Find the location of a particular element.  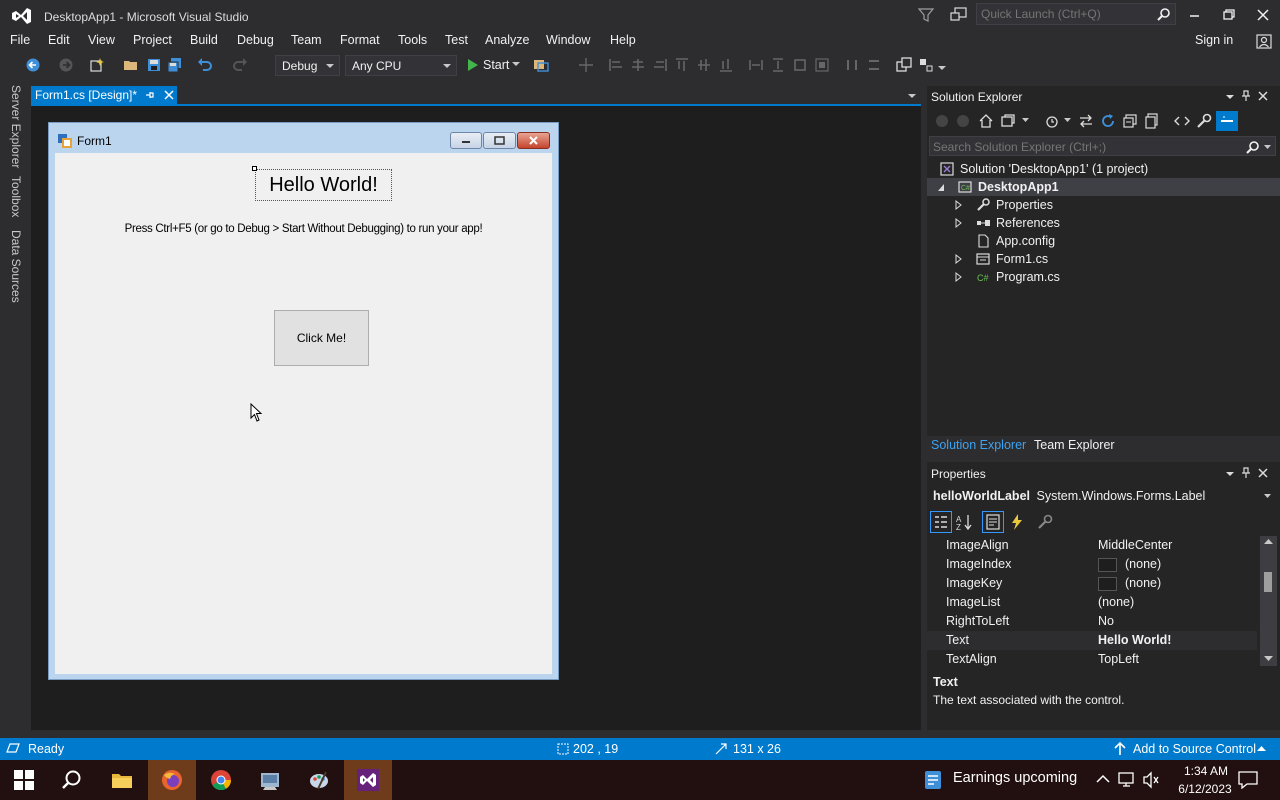

add-to-source-control-button: Add to Source Control is located at coordinates (1194, 749).